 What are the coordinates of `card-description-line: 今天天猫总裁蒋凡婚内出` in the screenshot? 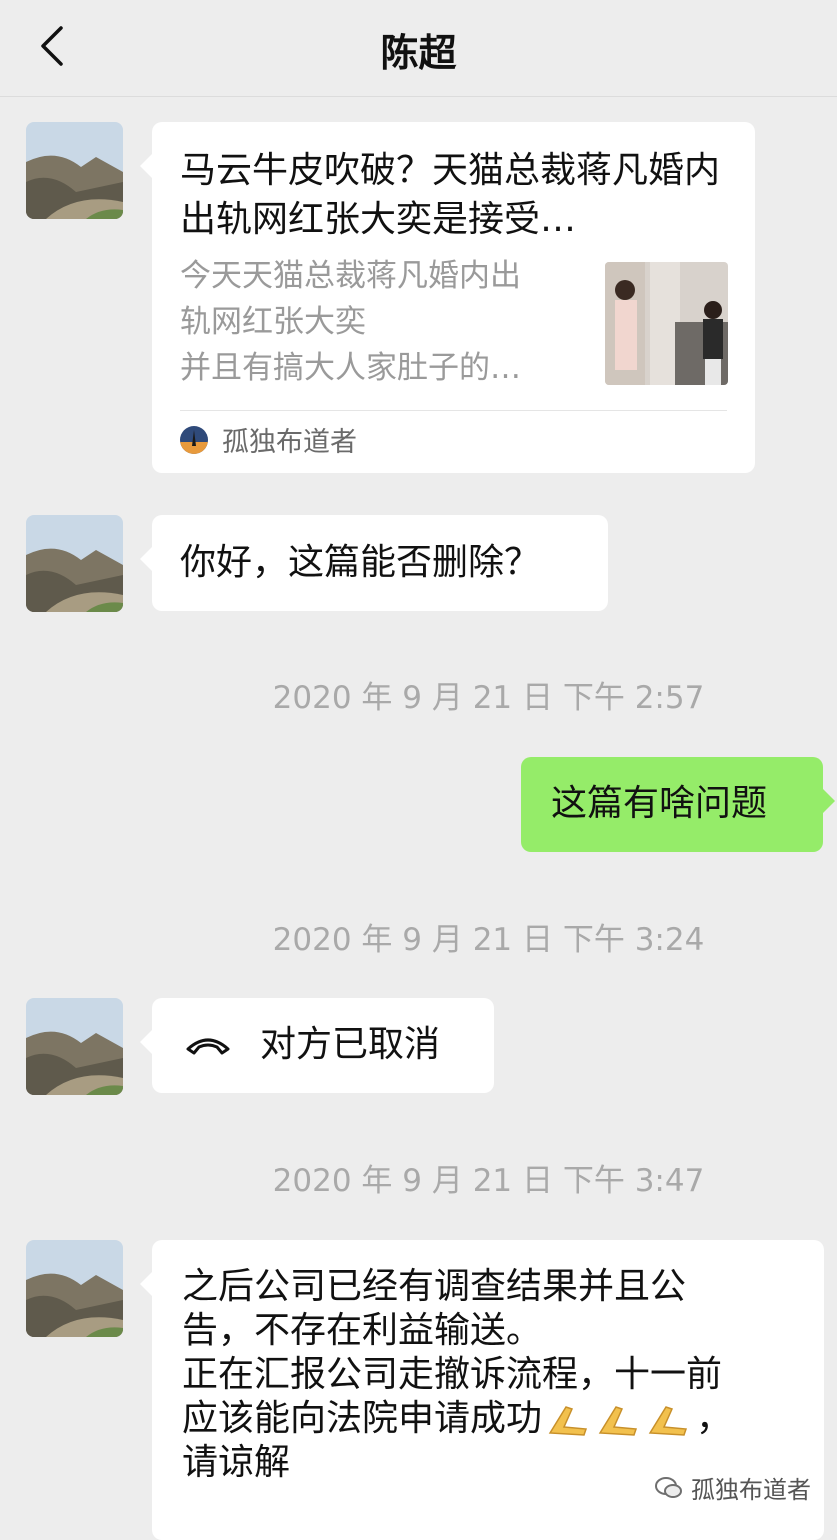 It's located at (350, 276).